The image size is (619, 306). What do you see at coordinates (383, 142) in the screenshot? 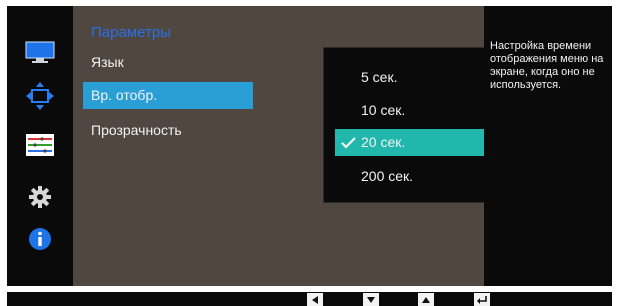
I see `option-label: 20 сек.` at bounding box center [383, 142].